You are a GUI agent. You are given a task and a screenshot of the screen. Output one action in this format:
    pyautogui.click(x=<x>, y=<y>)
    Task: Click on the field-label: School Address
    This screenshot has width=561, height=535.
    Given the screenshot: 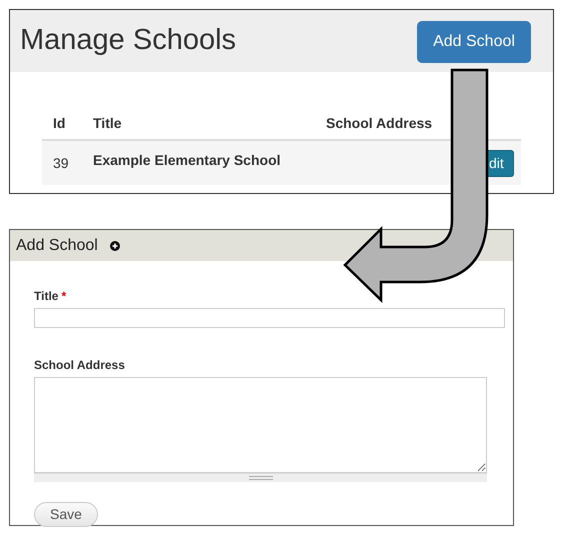 What is the action you would take?
    pyautogui.click(x=79, y=365)
    